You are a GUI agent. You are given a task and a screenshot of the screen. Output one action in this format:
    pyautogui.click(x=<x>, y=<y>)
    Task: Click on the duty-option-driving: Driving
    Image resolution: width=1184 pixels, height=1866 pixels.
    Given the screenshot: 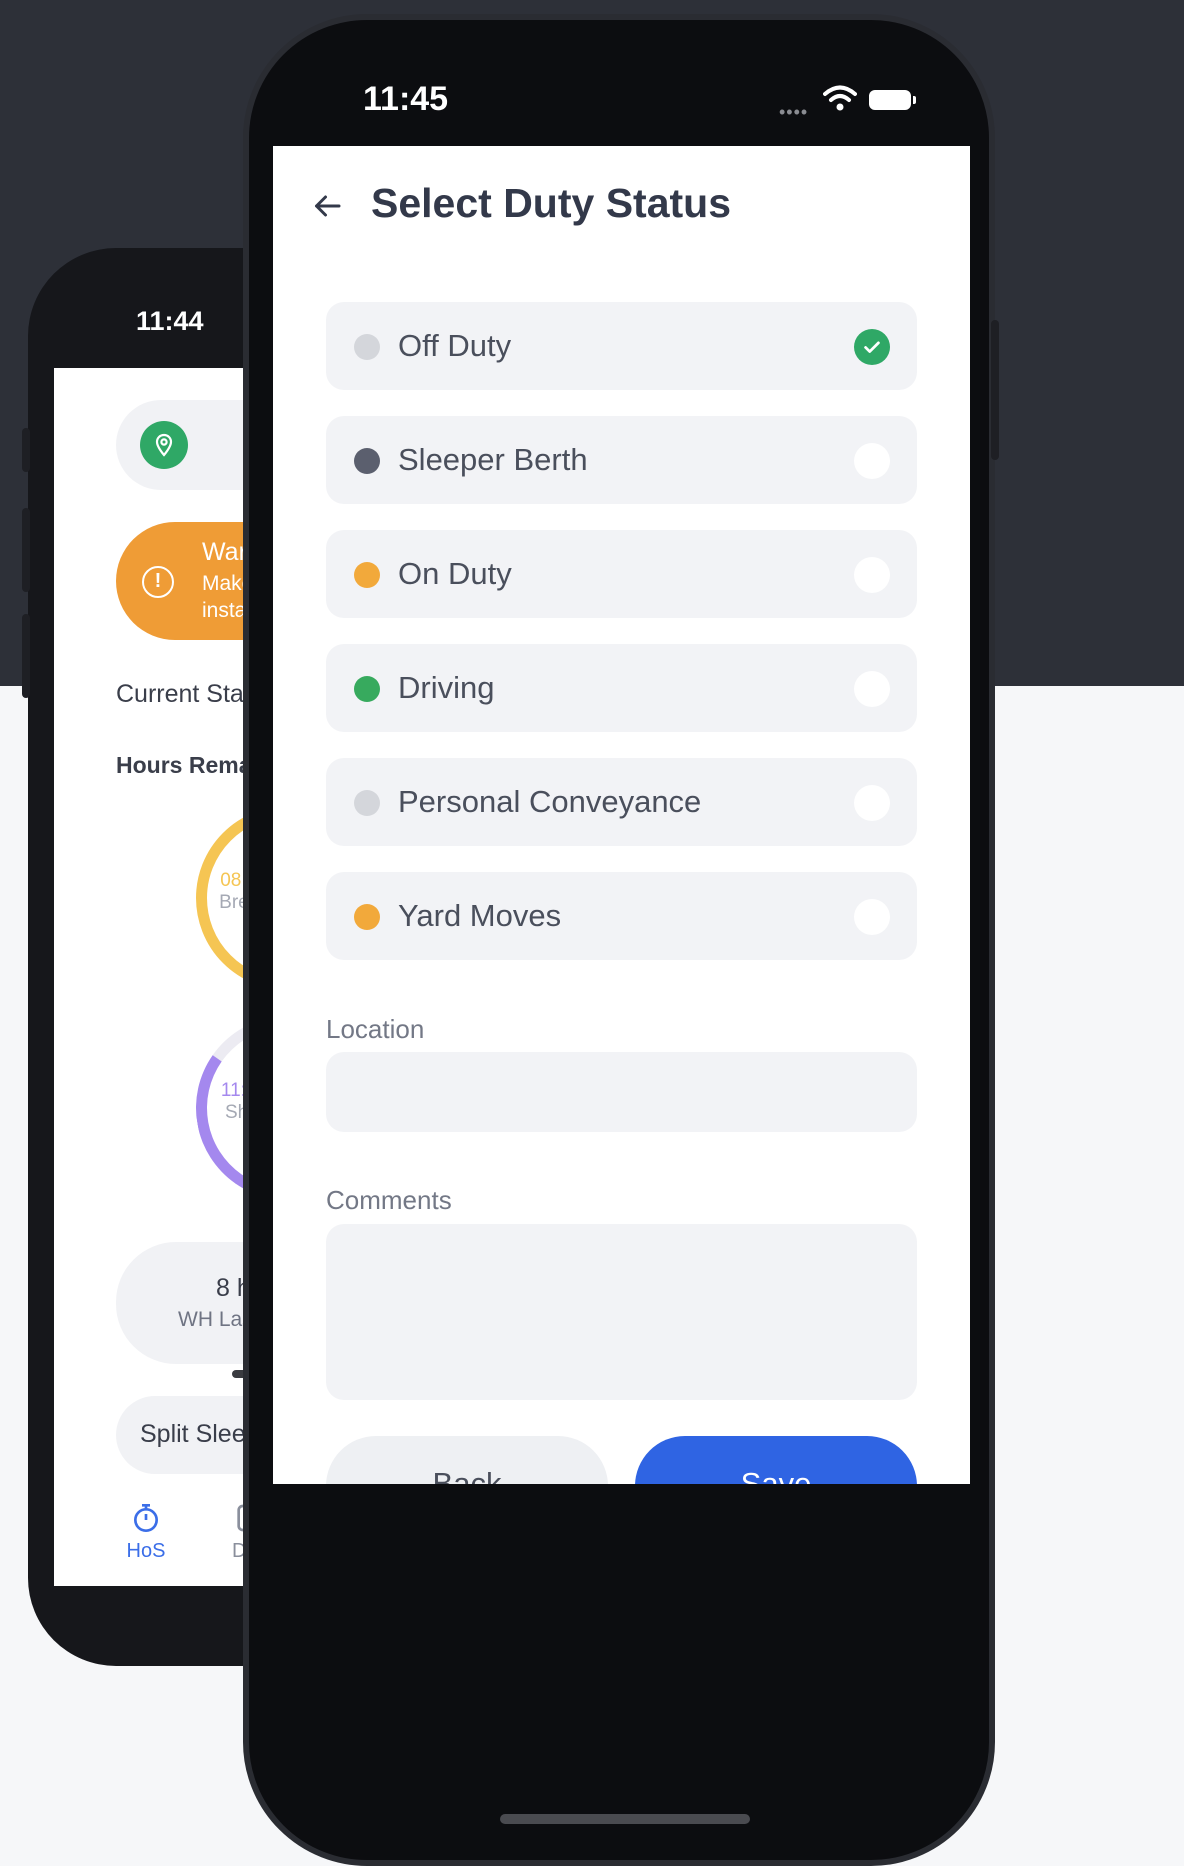 What is the action you would take?
    pyautogui.click(x=621, y=688)
    